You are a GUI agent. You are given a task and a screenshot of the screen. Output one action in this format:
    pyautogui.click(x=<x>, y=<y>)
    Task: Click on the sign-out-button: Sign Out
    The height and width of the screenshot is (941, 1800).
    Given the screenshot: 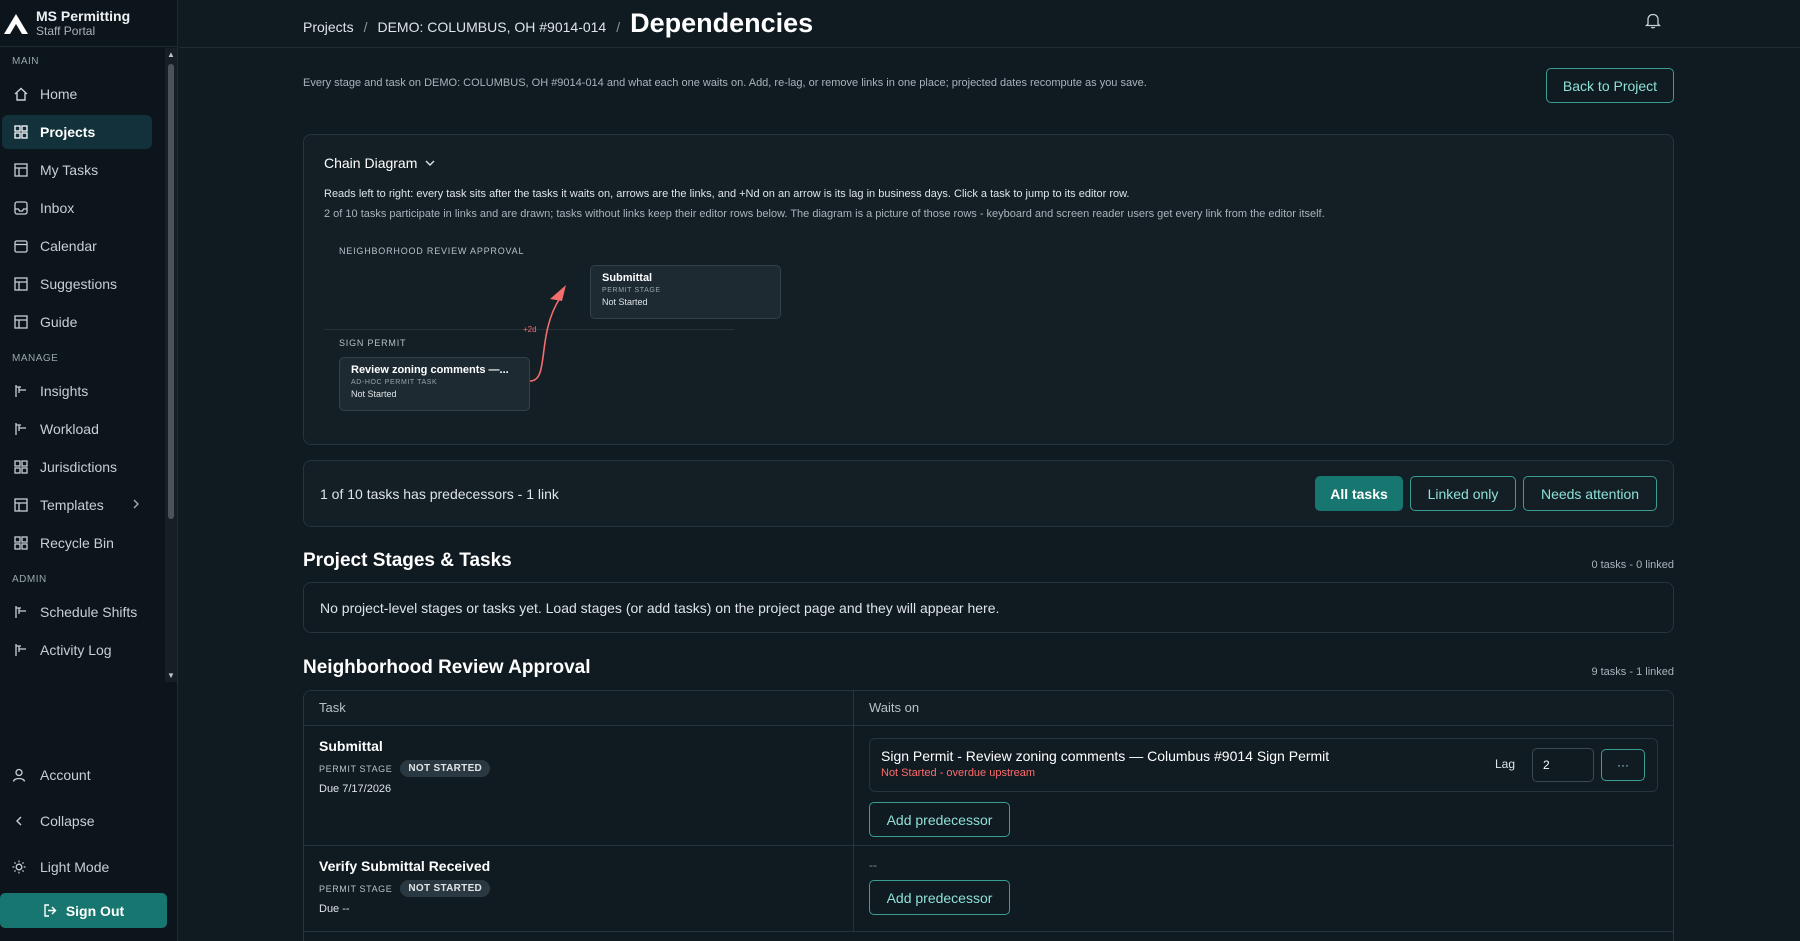 What is the action you would take?
    pyautogui.click(x=83, y=910)
    